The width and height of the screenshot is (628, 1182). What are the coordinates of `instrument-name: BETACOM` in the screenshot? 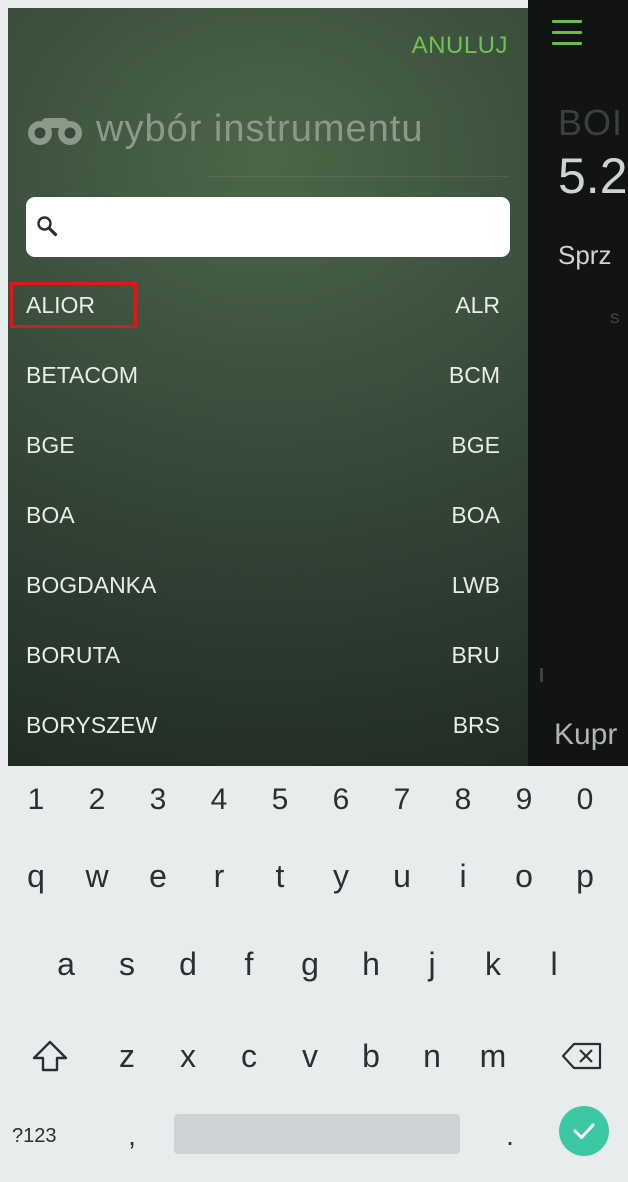 It's located at (82, 374).